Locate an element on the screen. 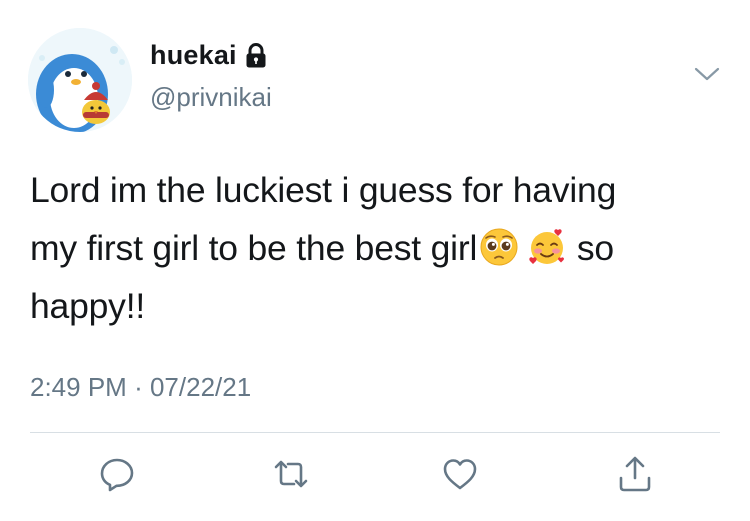 This screenshot has width=750, height=521. divider is located at coordinates (375, 432).